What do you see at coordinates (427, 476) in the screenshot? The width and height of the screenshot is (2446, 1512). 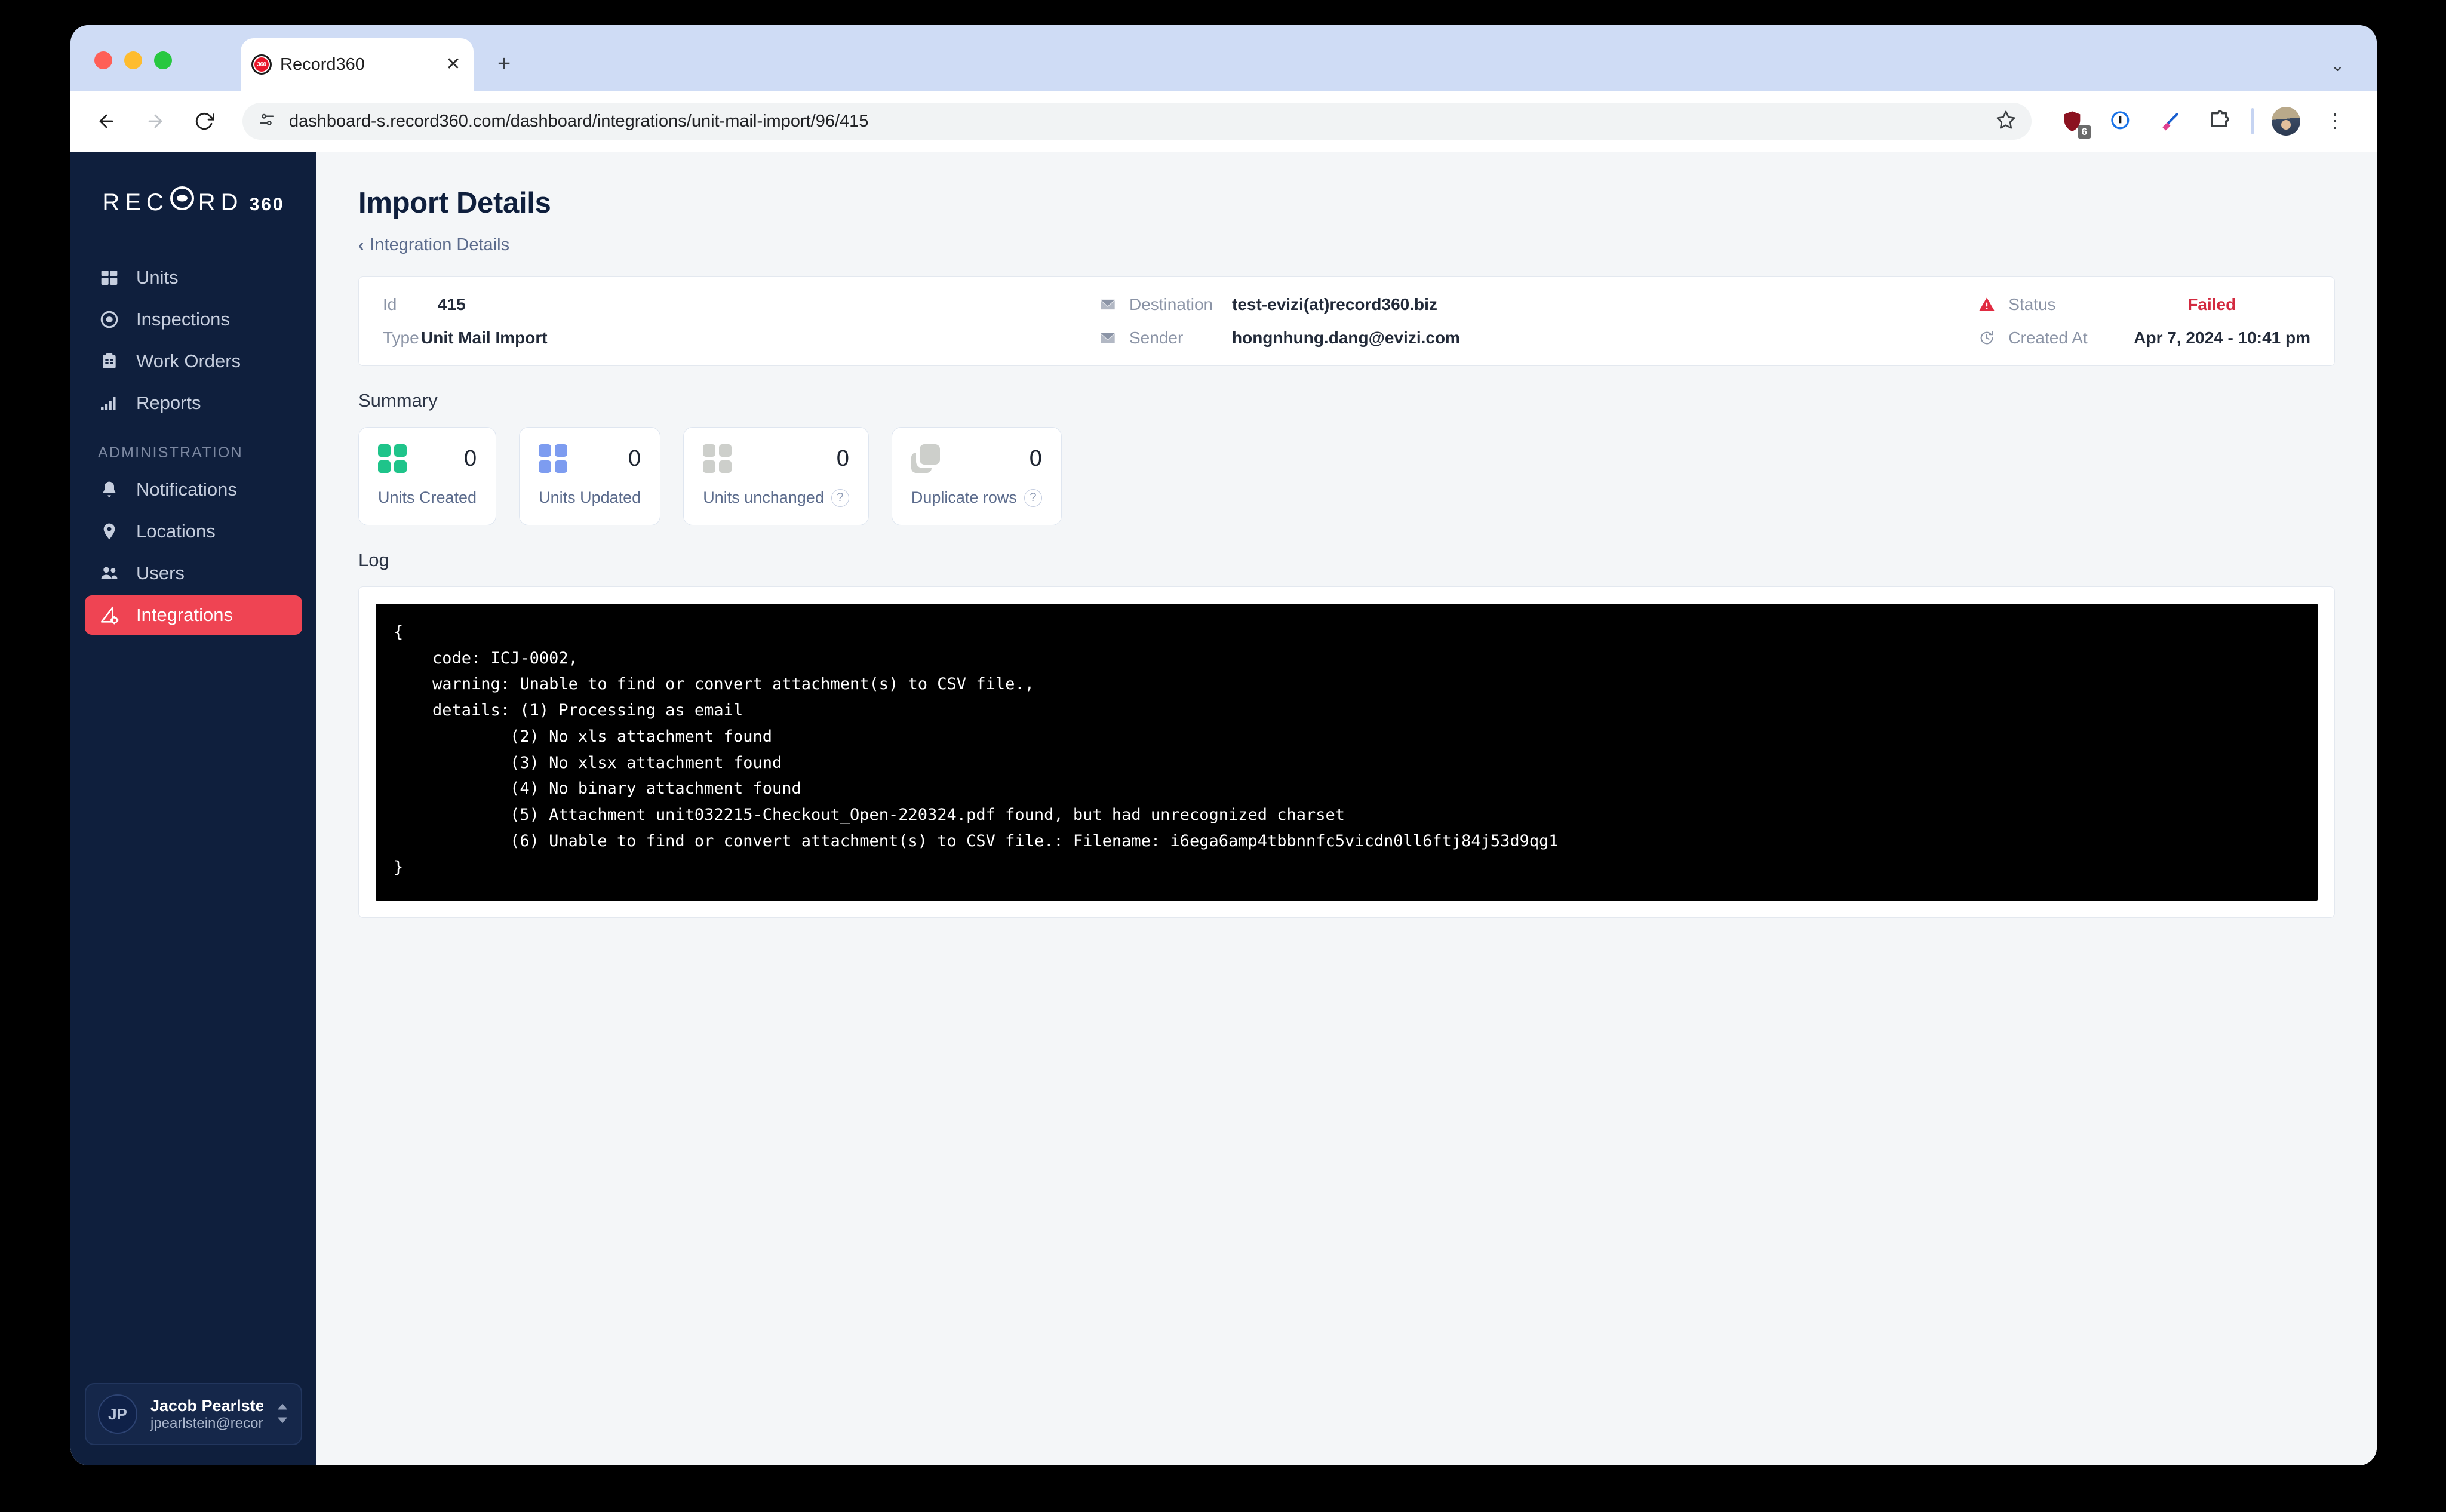 I see `summary-card-units-created: 0 Units Created` at bounding box center [427, 476].